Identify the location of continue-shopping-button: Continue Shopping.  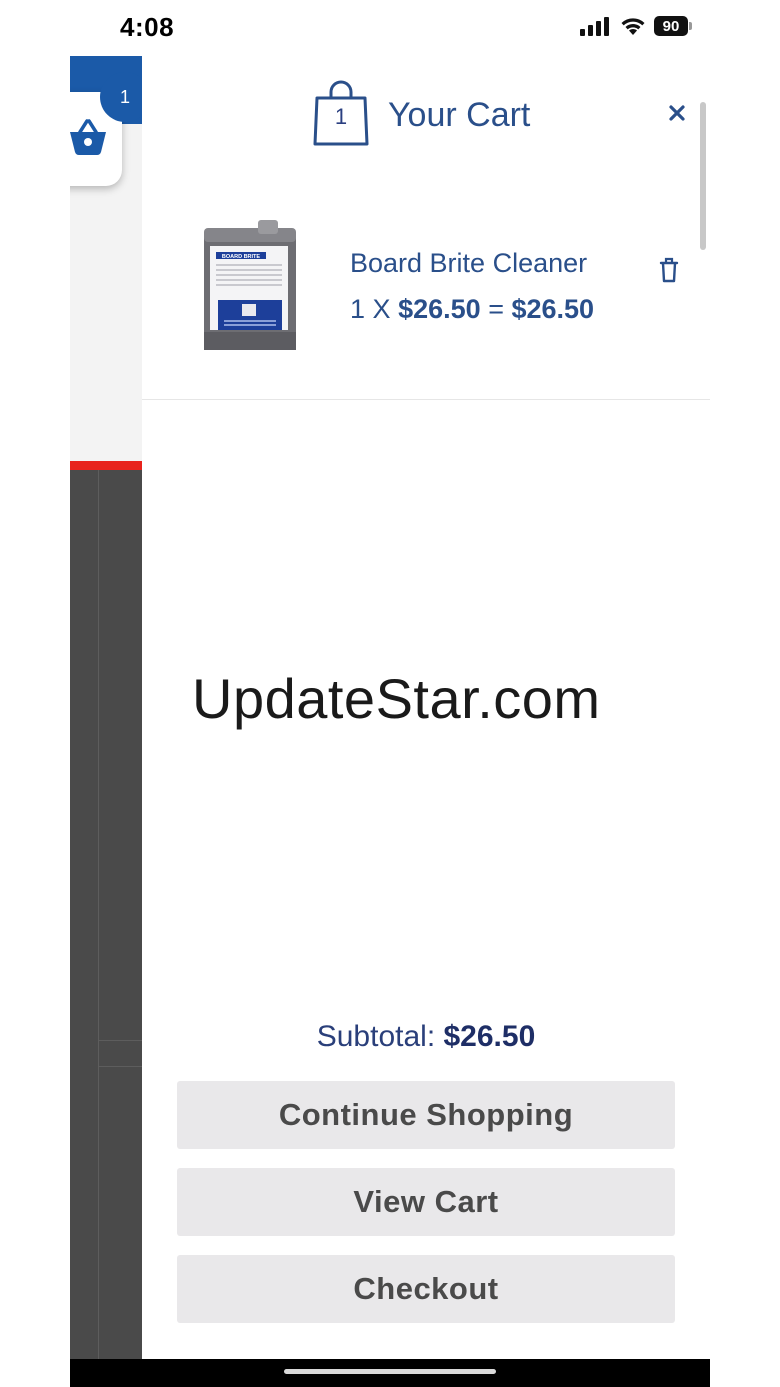
(426, 1115).